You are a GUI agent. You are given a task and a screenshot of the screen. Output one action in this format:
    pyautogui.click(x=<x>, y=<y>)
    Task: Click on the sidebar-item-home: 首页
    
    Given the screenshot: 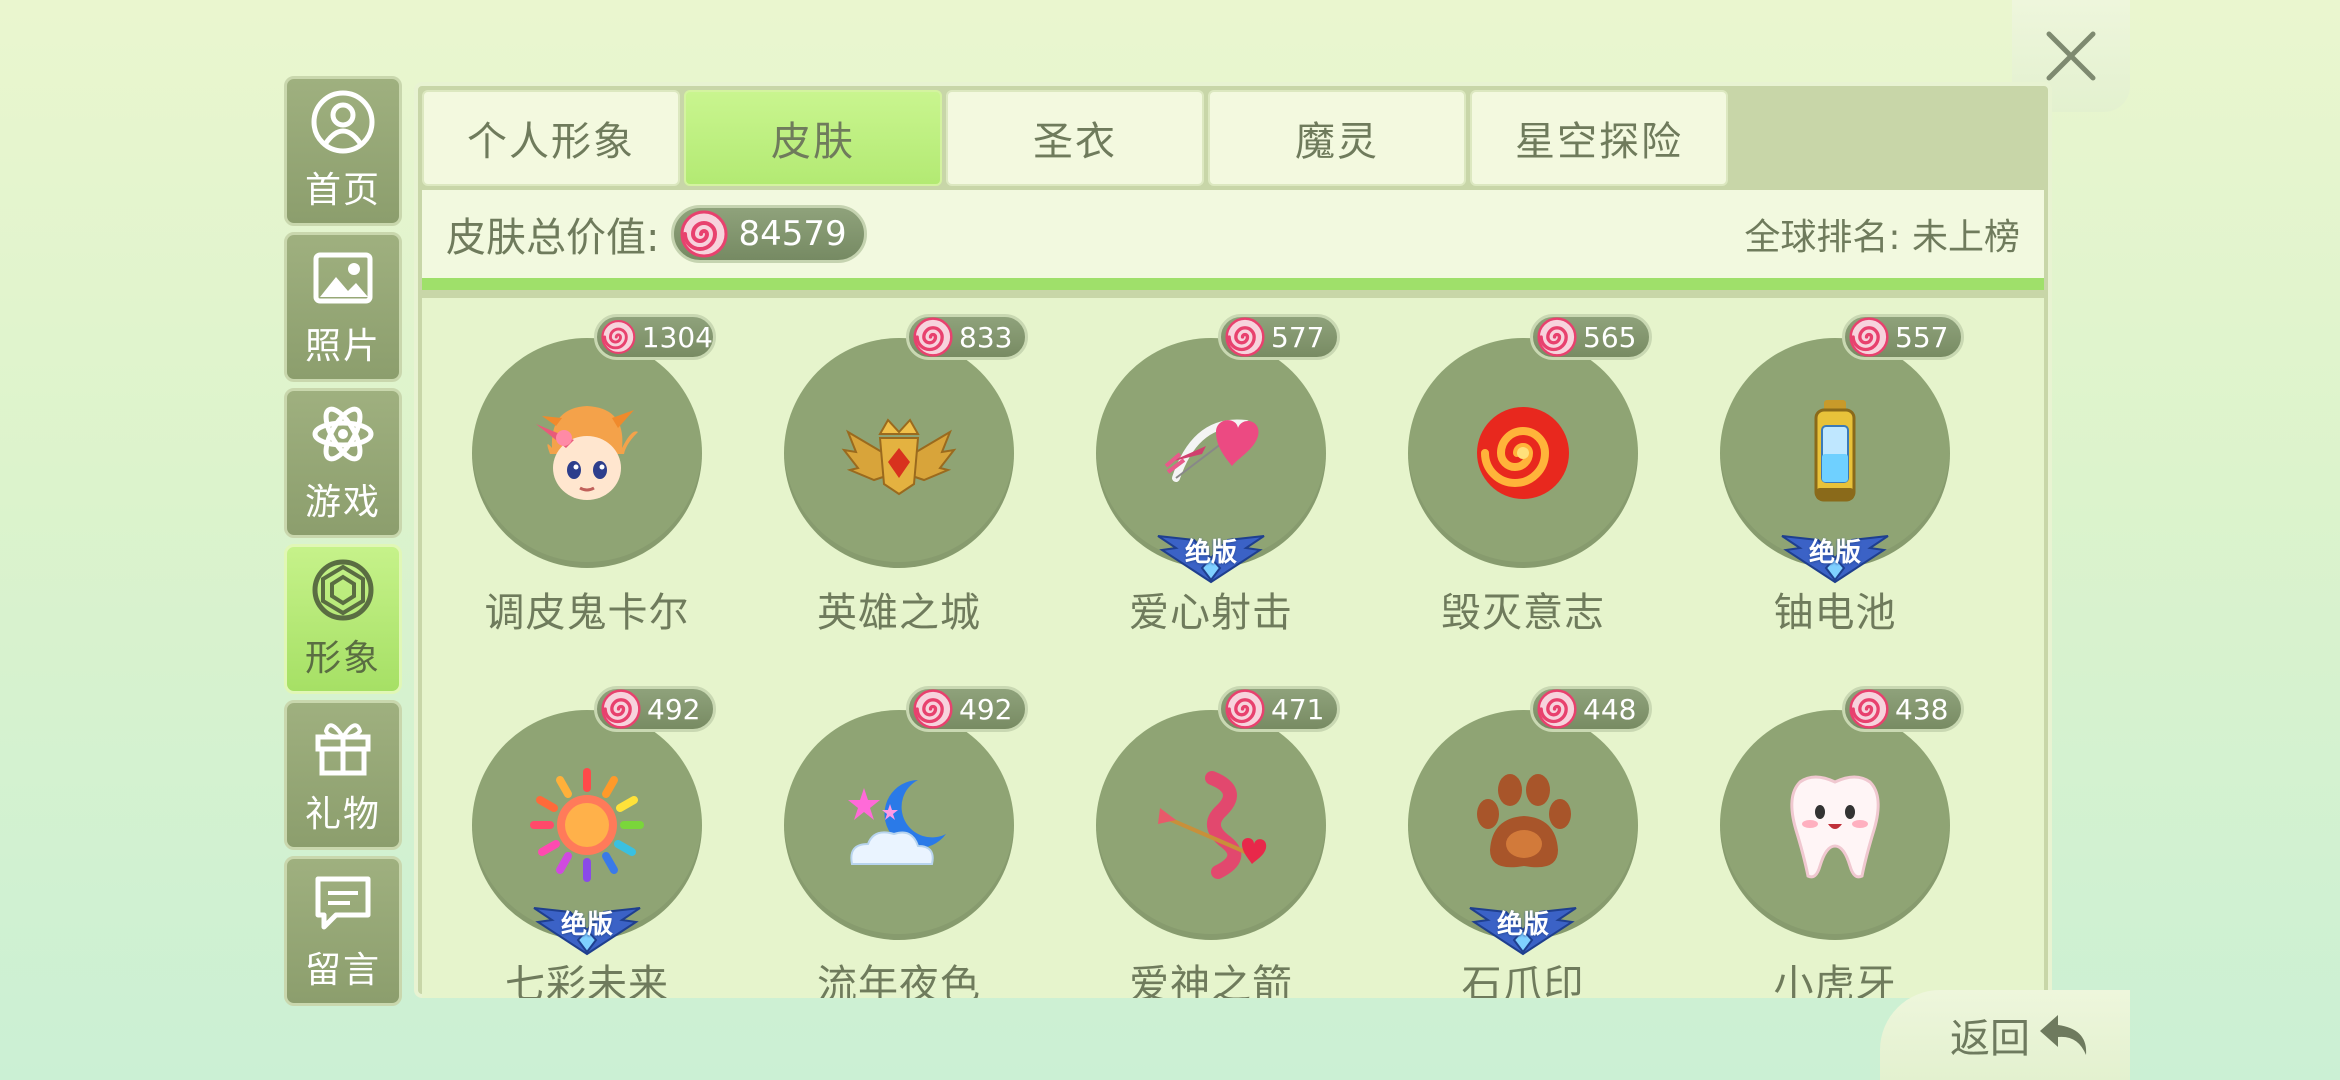 What is the action you would take?
    pyautogui.click(x=343, y=151)
    